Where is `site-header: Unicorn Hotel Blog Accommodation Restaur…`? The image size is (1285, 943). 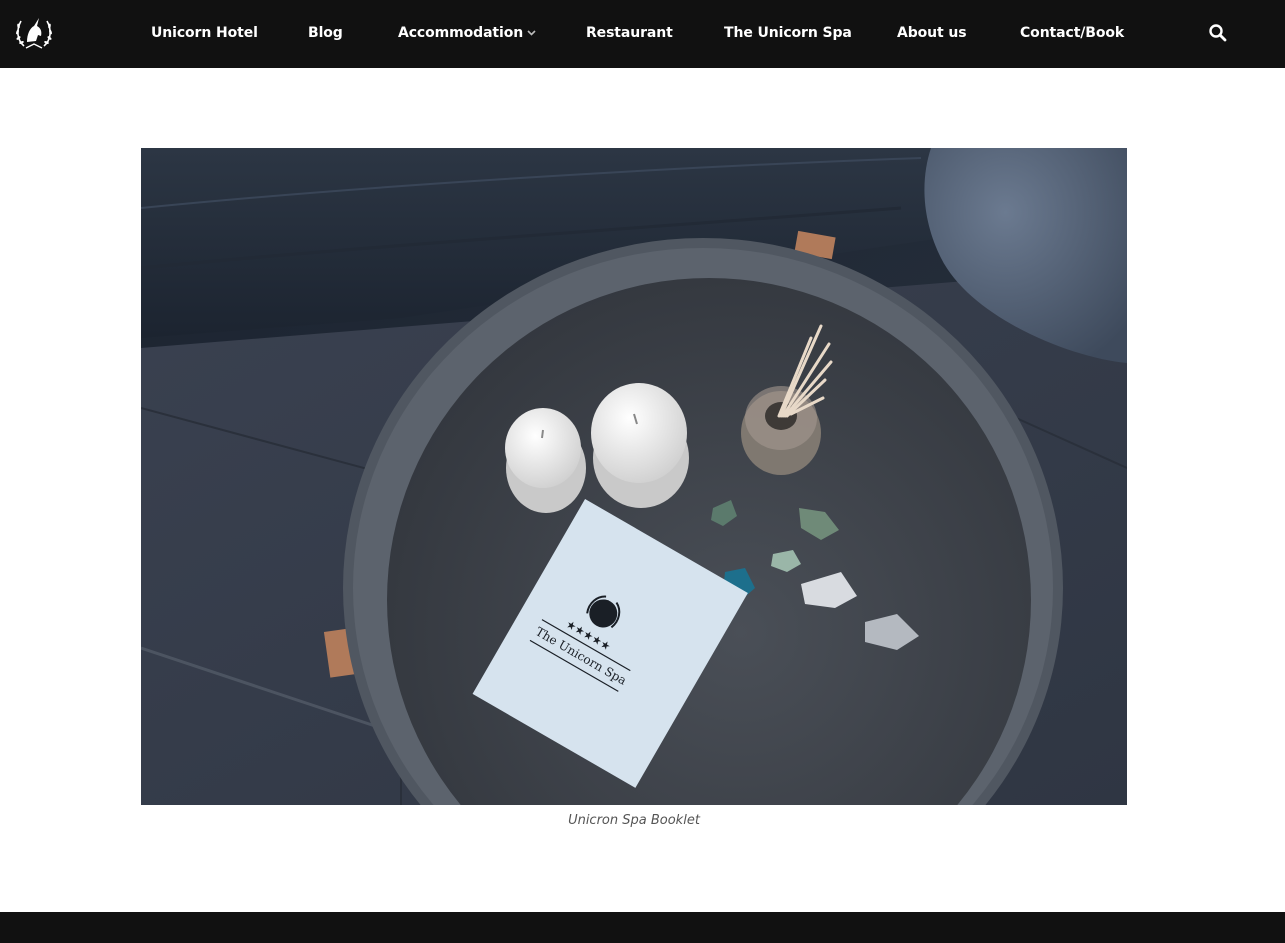 site-header: Unicorn Hotel Blog Accommodation Restaur… is located at coordinates (642, 34).